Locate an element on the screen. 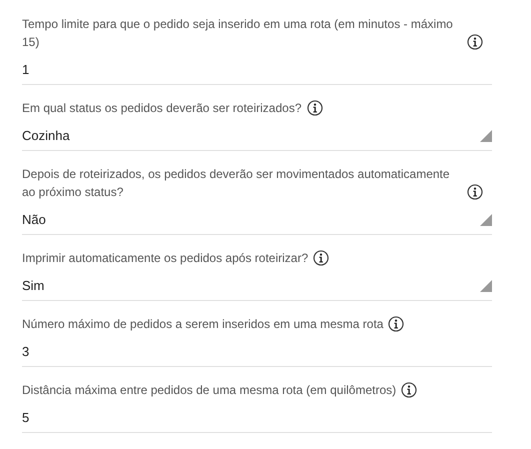 The image size is (531, 449). dropdown-field: Cozinha is located at coordinates (257, 137).